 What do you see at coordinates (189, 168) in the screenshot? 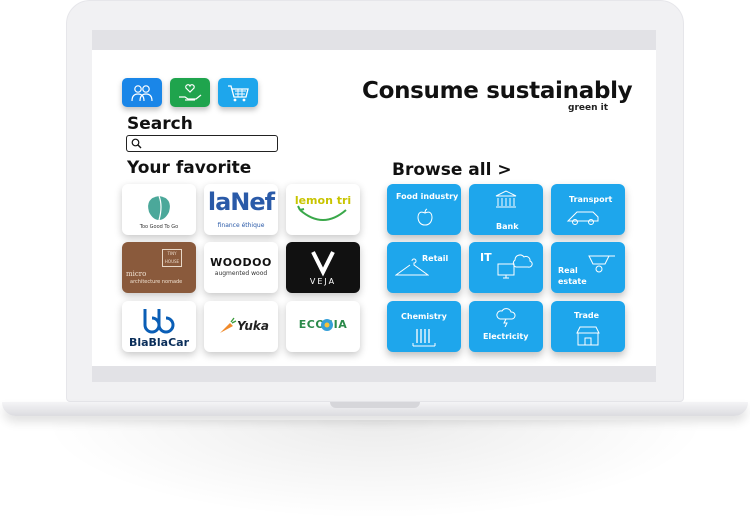
I see `favorites-title: Your favorite` at bounding box center [189, 168].